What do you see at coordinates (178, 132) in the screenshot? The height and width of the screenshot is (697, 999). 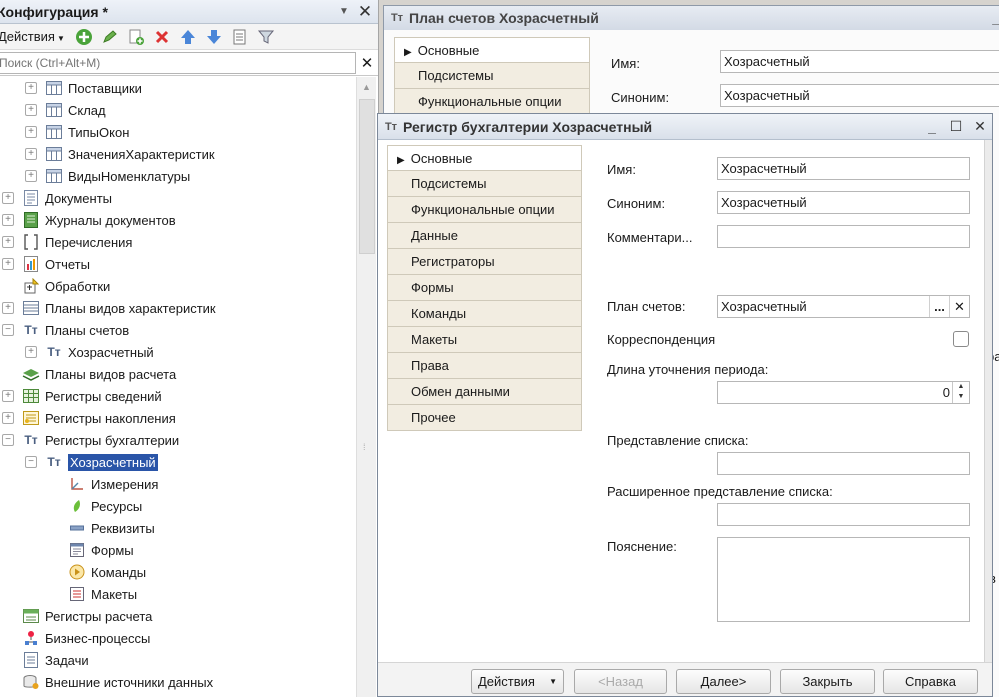 I see `tree-item: + ТипыОкон` at bounding box center [178, 132].